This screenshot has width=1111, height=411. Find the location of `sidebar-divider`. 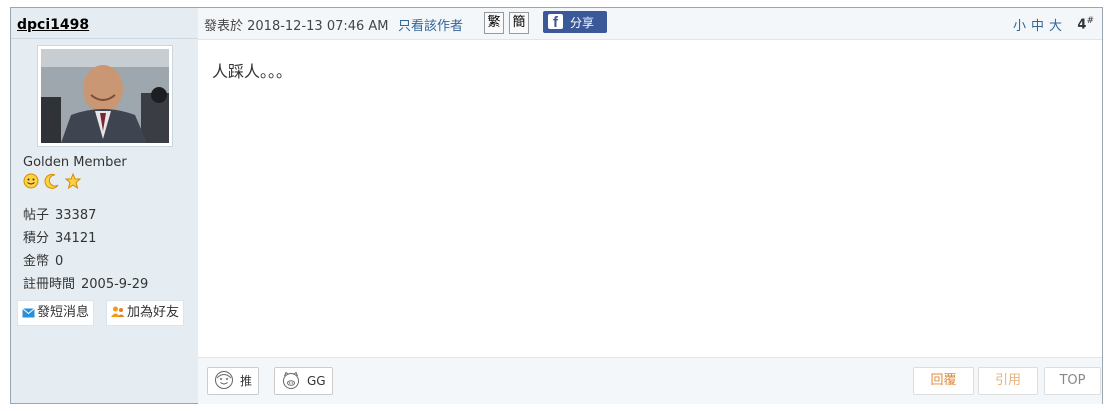

sidebar-divider is located at coordinates (104, 38).